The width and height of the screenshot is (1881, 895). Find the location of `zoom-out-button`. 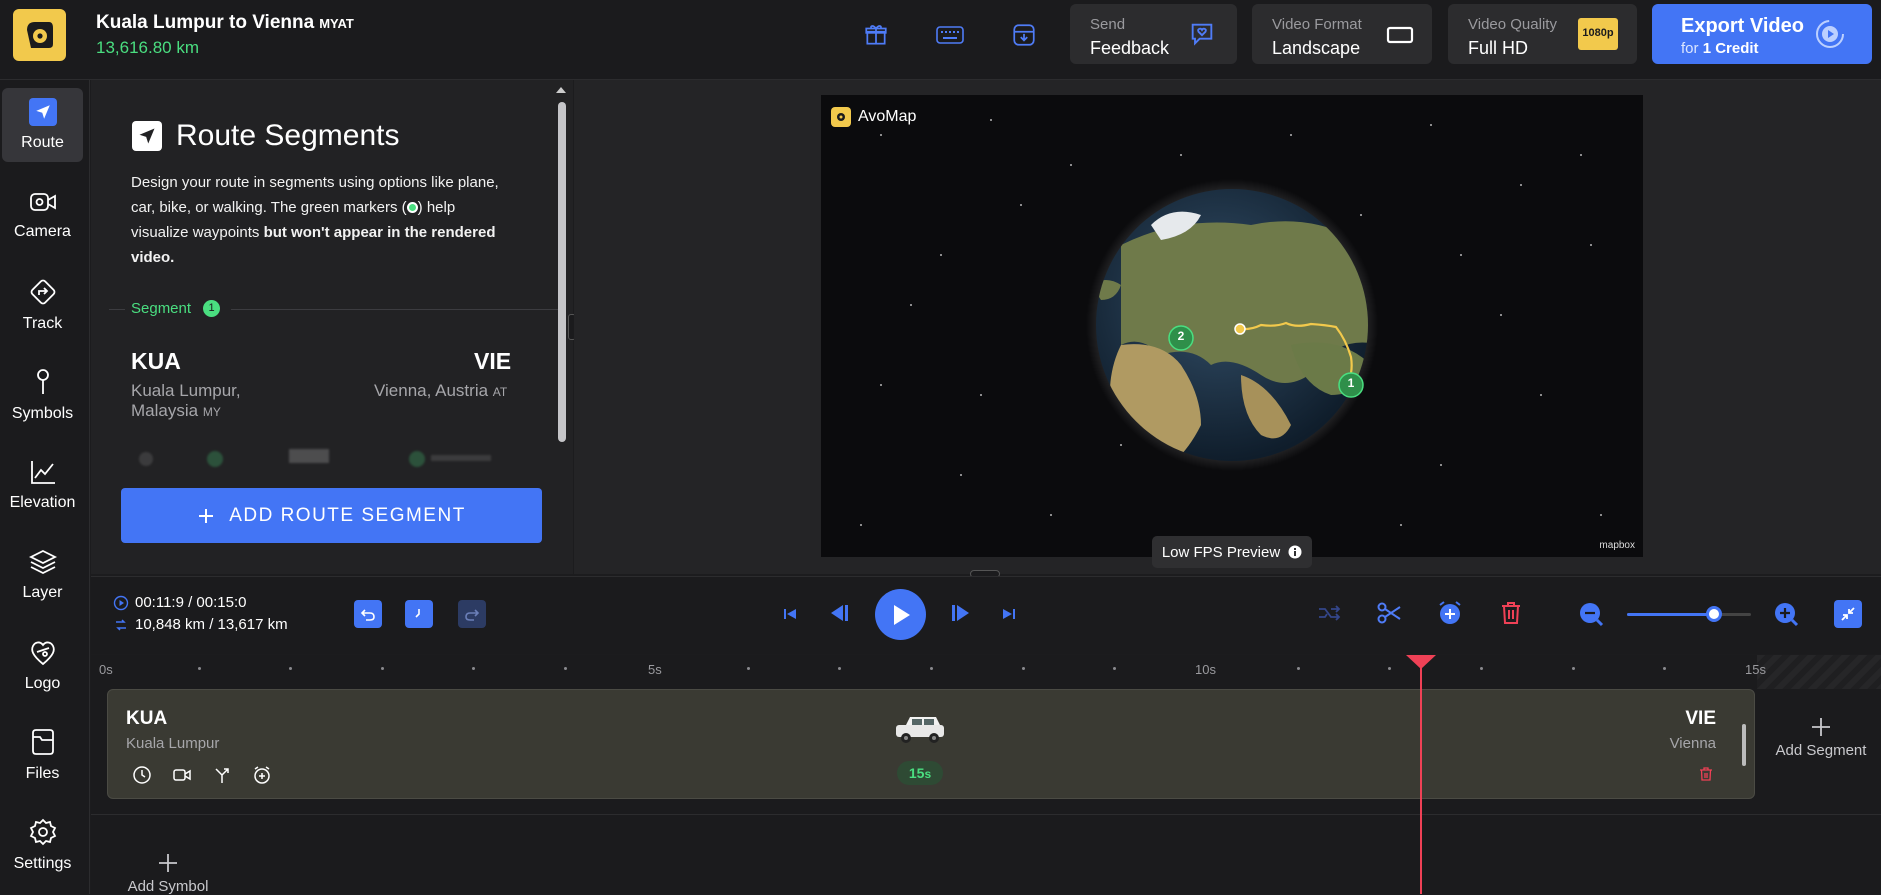

zoom-out-button is located at coordinates (1591, 614).